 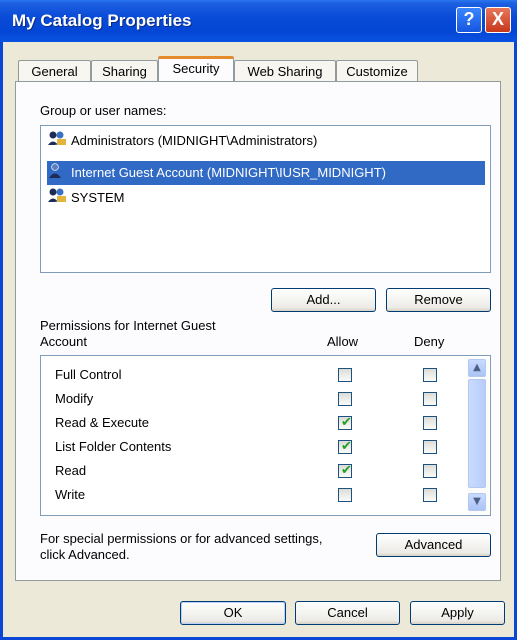 I want to click on list-item-system: SYSTEM, so click(x=266, y=198).